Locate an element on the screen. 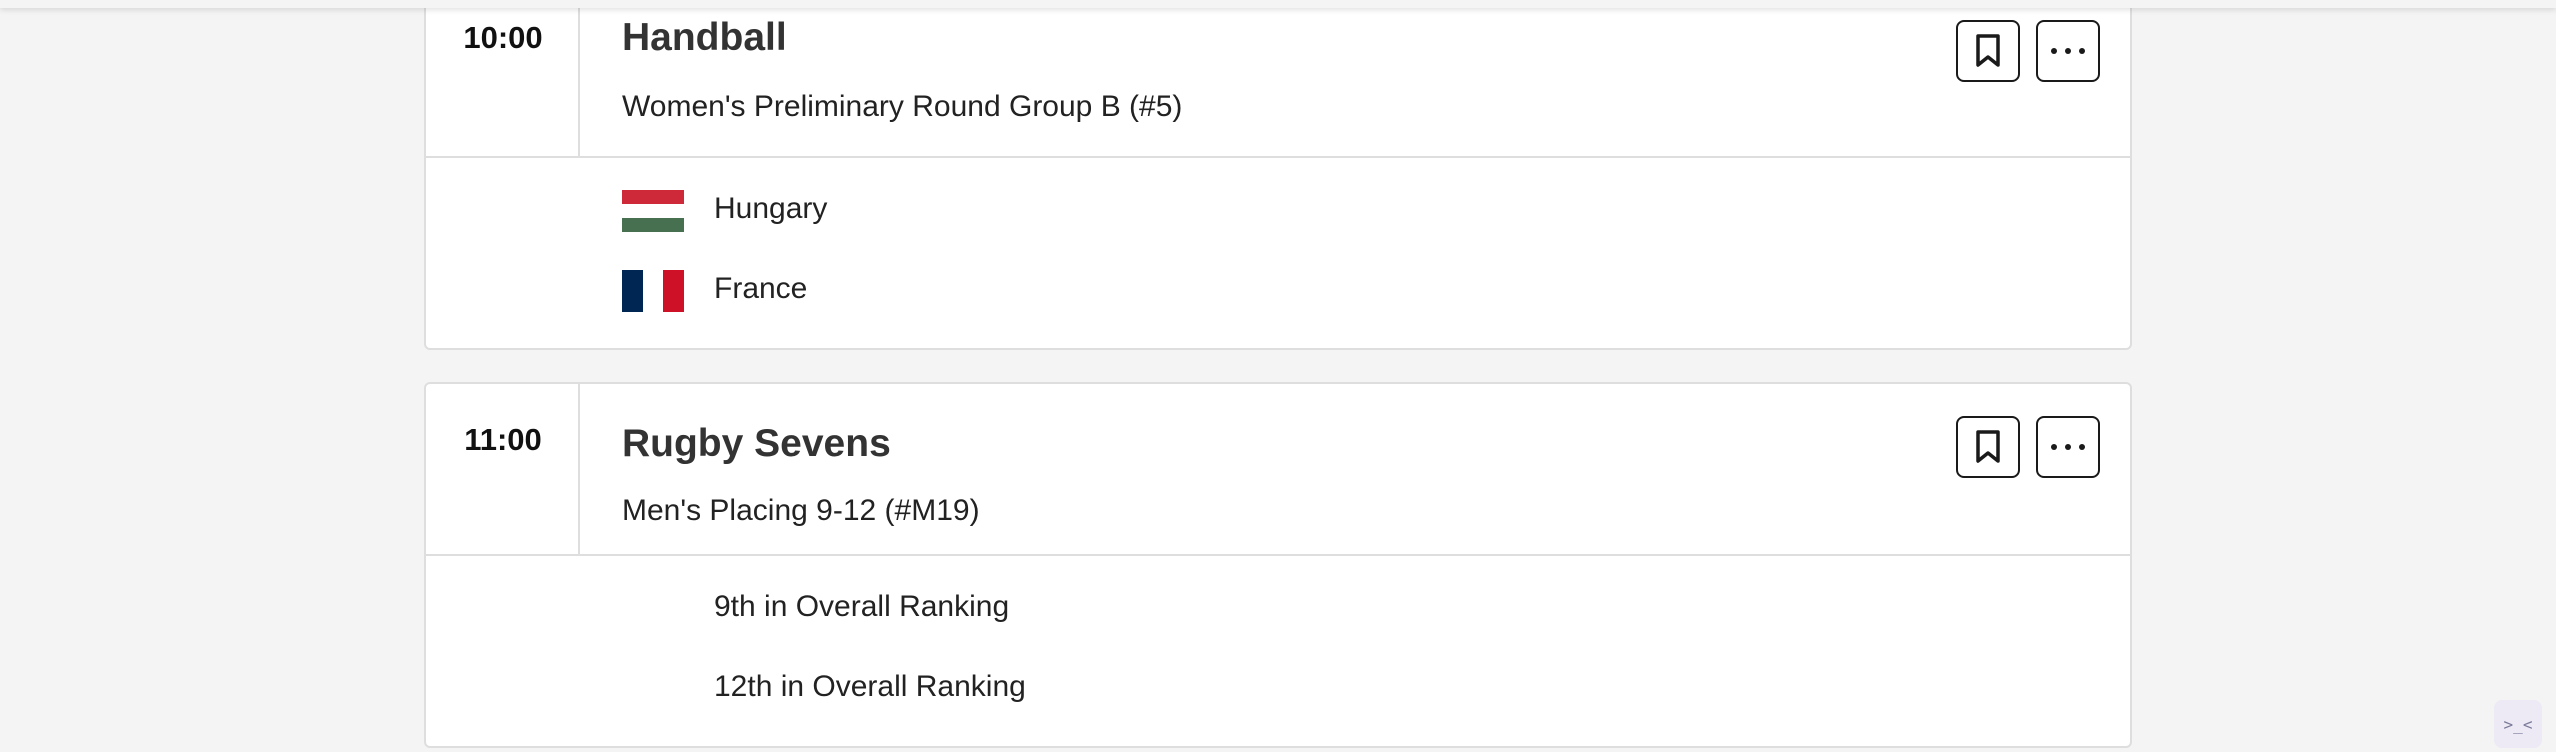  time-column: 10:00 is located at coordinates (503, 78).